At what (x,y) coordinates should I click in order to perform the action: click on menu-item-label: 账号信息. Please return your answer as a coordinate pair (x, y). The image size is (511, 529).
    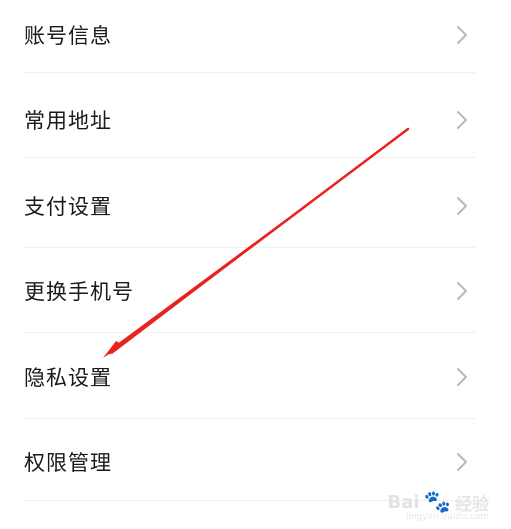
    Looking at the image, I should click on (68, 35).